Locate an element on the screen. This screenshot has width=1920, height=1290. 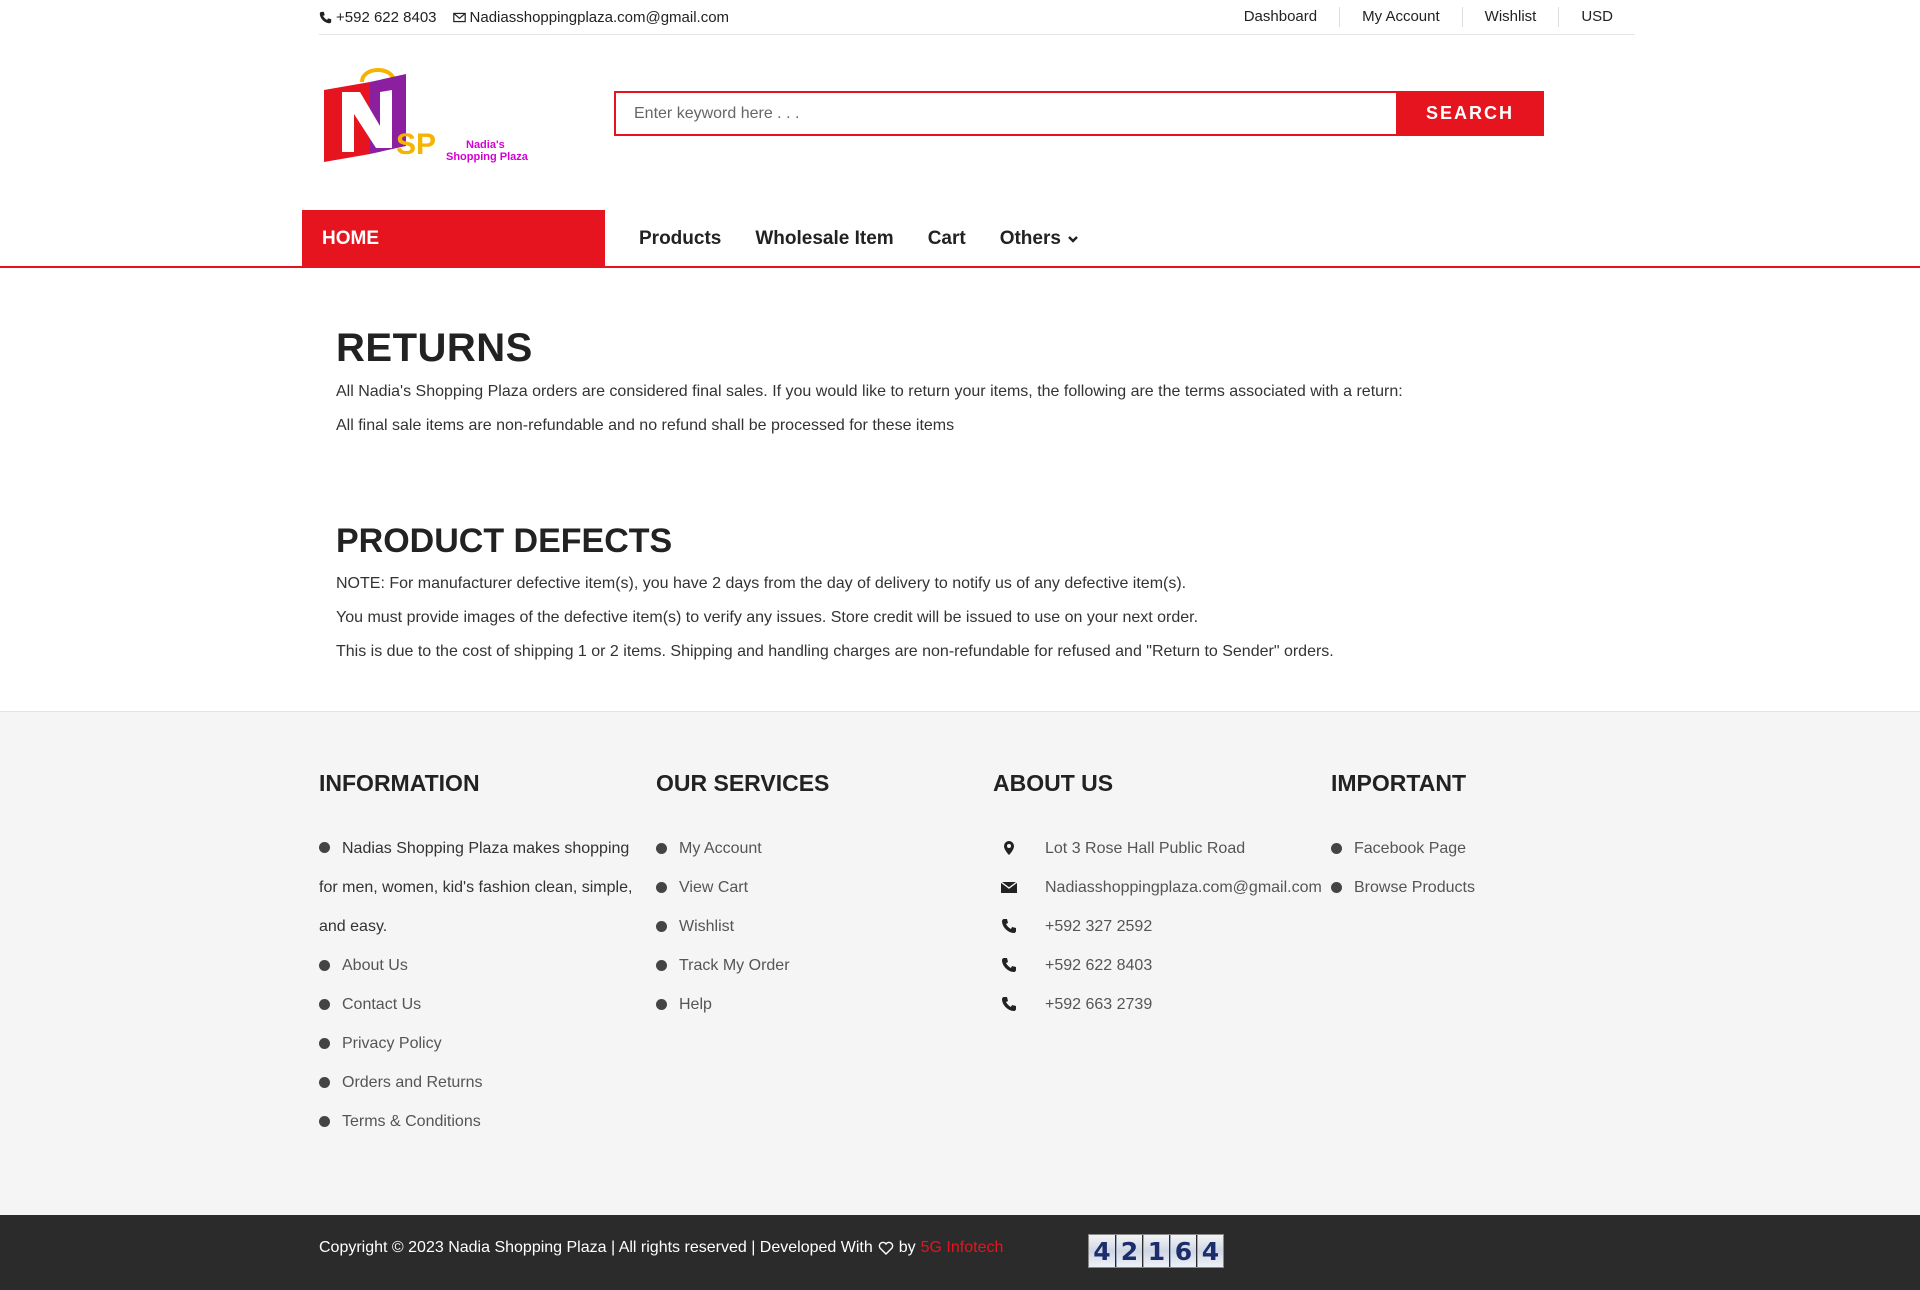
footer-view-cart-link: View Cart is located at coordinates (821, 887).